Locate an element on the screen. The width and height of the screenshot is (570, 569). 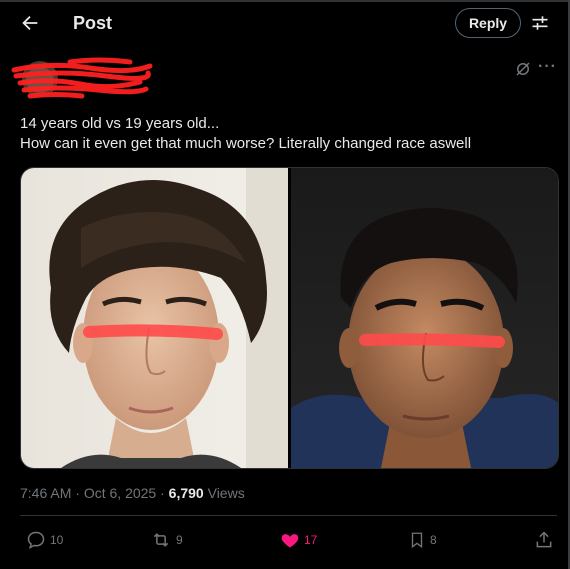
window-top-border is located at coordinates (285, 1).